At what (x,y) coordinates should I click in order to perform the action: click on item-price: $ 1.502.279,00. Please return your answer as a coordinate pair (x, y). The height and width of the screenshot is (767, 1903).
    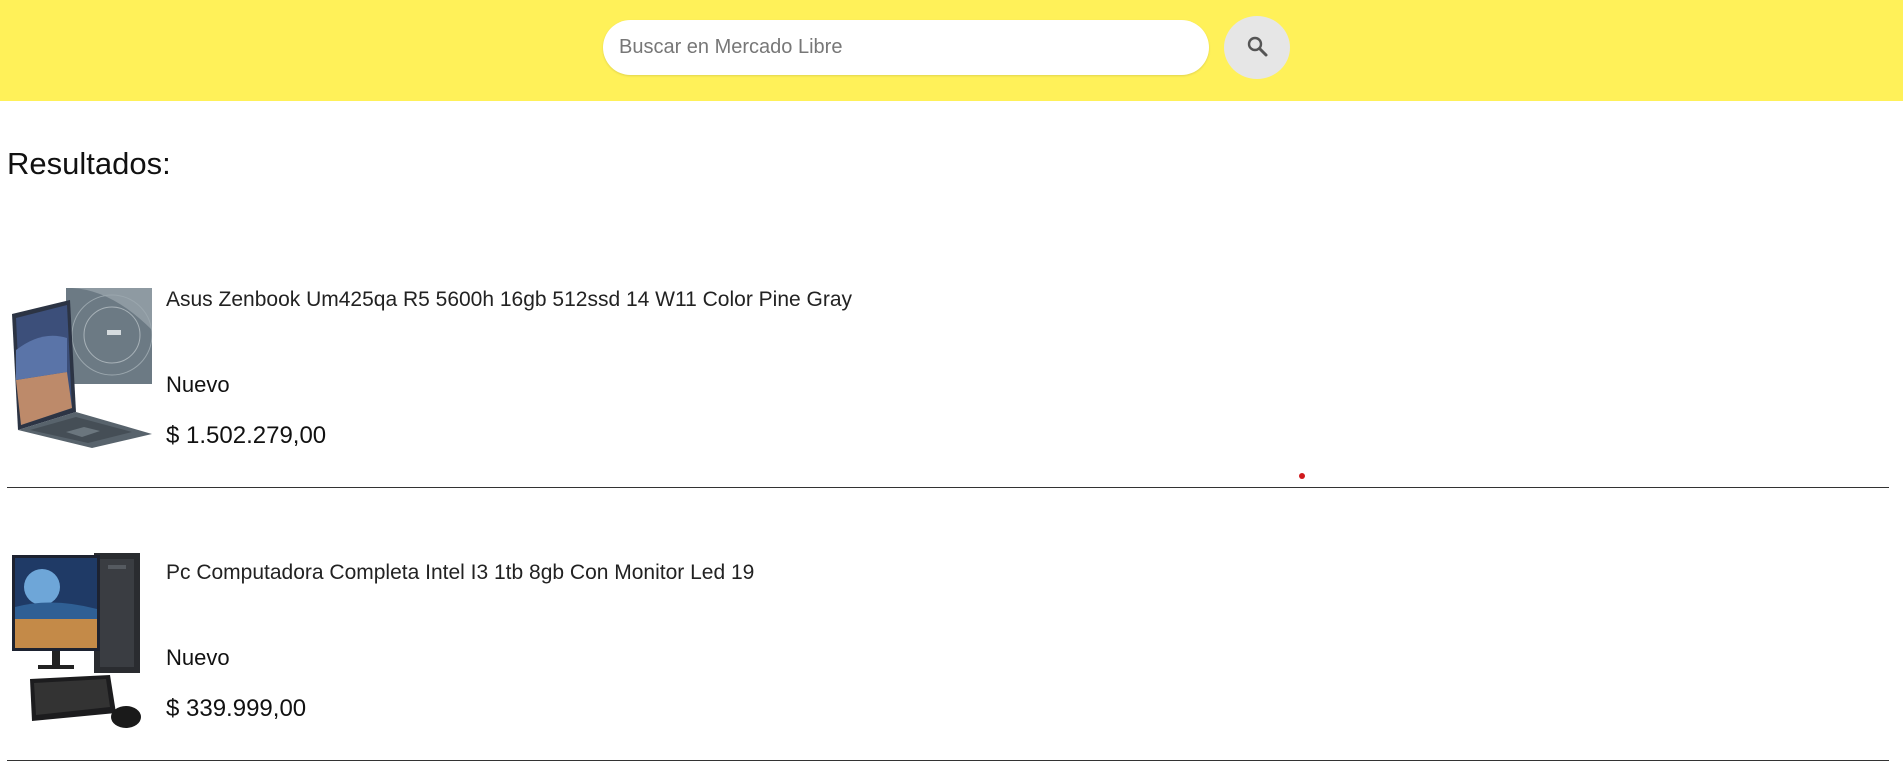
    Looking at the image, I should click on (246, 435).